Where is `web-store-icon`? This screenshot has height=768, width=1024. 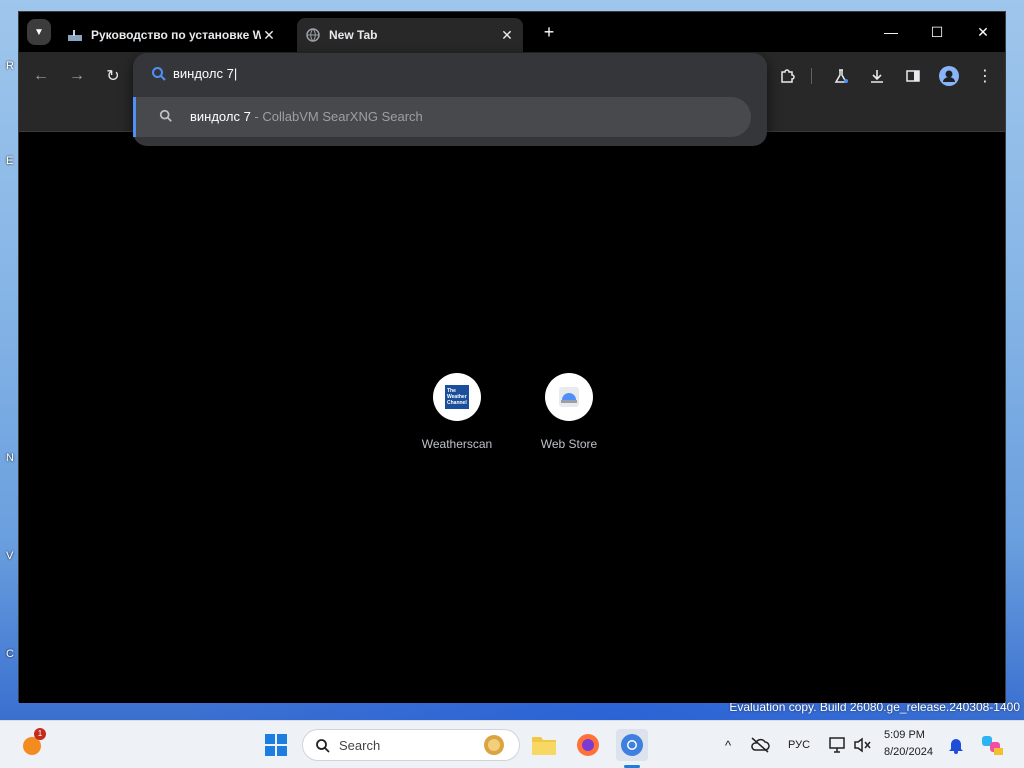 web-store-icon is located at coordinates (569, 397).